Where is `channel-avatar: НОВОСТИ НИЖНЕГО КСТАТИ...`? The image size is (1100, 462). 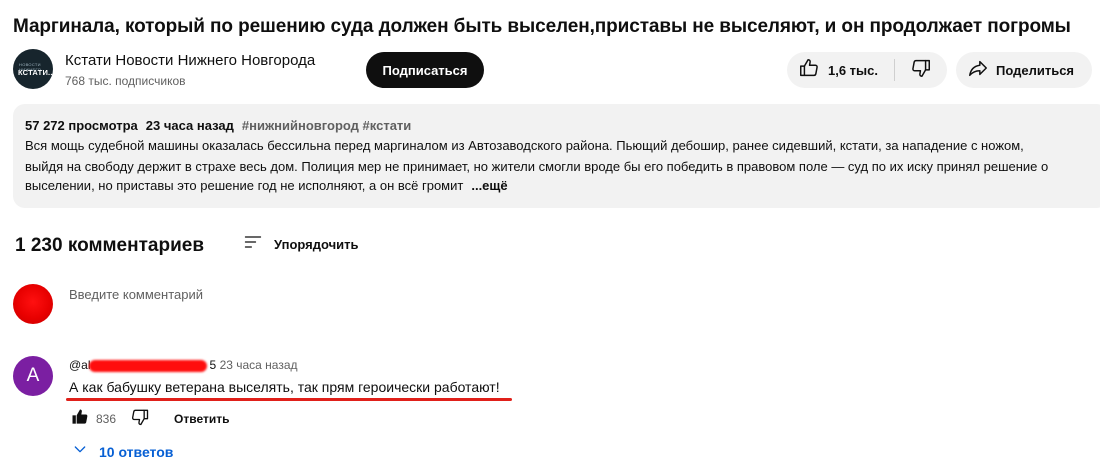 channel-avatar: НОВОСТИ НИЖНЕГО КСТАТИ... is located at coordinates (33, 69).